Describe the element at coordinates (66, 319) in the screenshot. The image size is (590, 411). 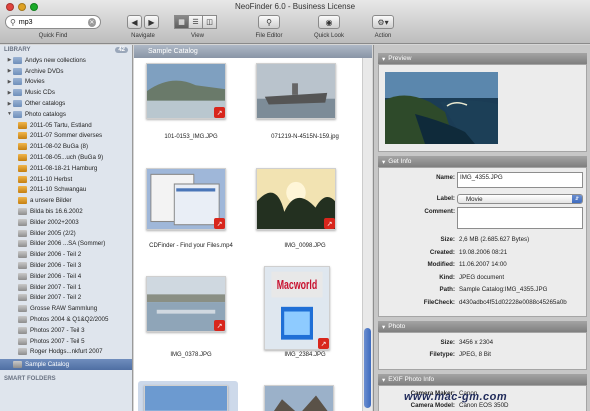
I see `sidebar-item: Photos 2004 & Q1&Q2/2005` at that location.